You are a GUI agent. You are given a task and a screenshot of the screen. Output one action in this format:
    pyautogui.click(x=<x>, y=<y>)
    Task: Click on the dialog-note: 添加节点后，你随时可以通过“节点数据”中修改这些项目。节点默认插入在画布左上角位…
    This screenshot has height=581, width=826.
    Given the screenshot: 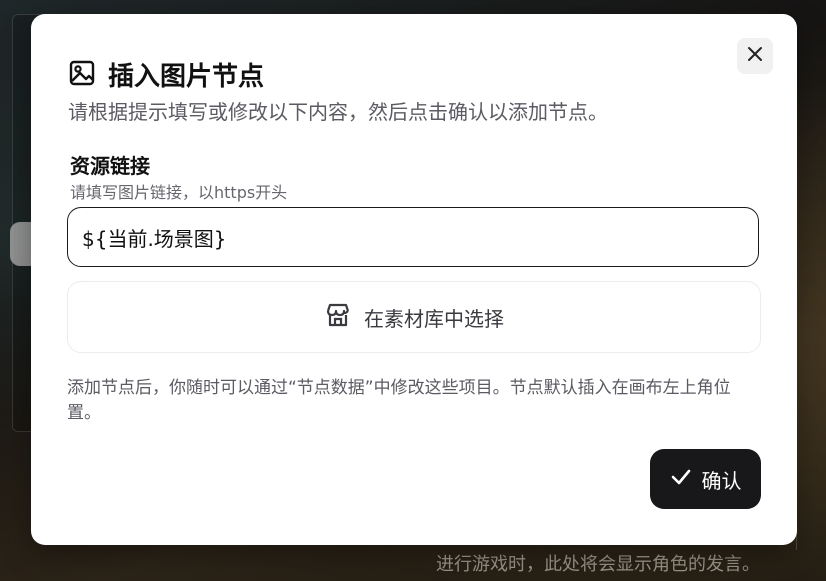 What is the action you would take?
    pyautogui.click(x=399, y=400)
    